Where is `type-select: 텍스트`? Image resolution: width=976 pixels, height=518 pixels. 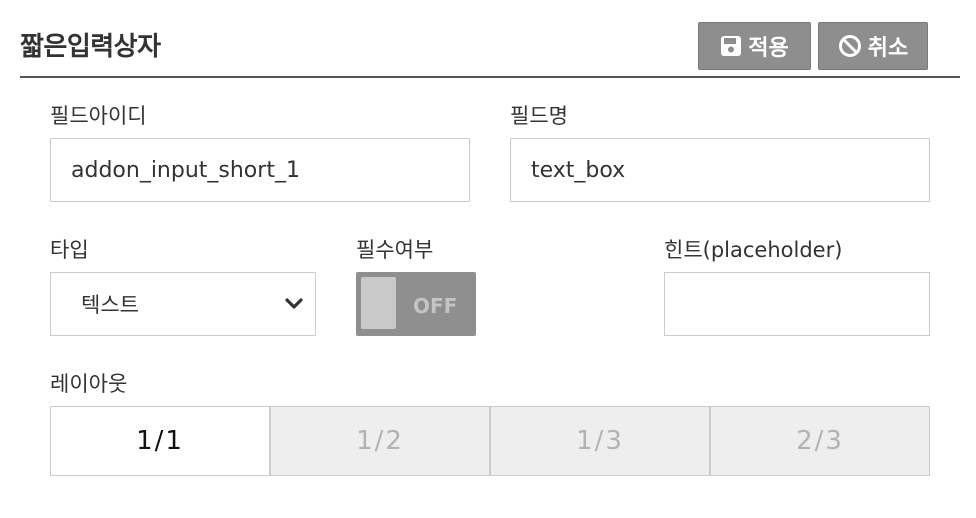
type-select: 텍스트 is located at coordinates (183, 304).